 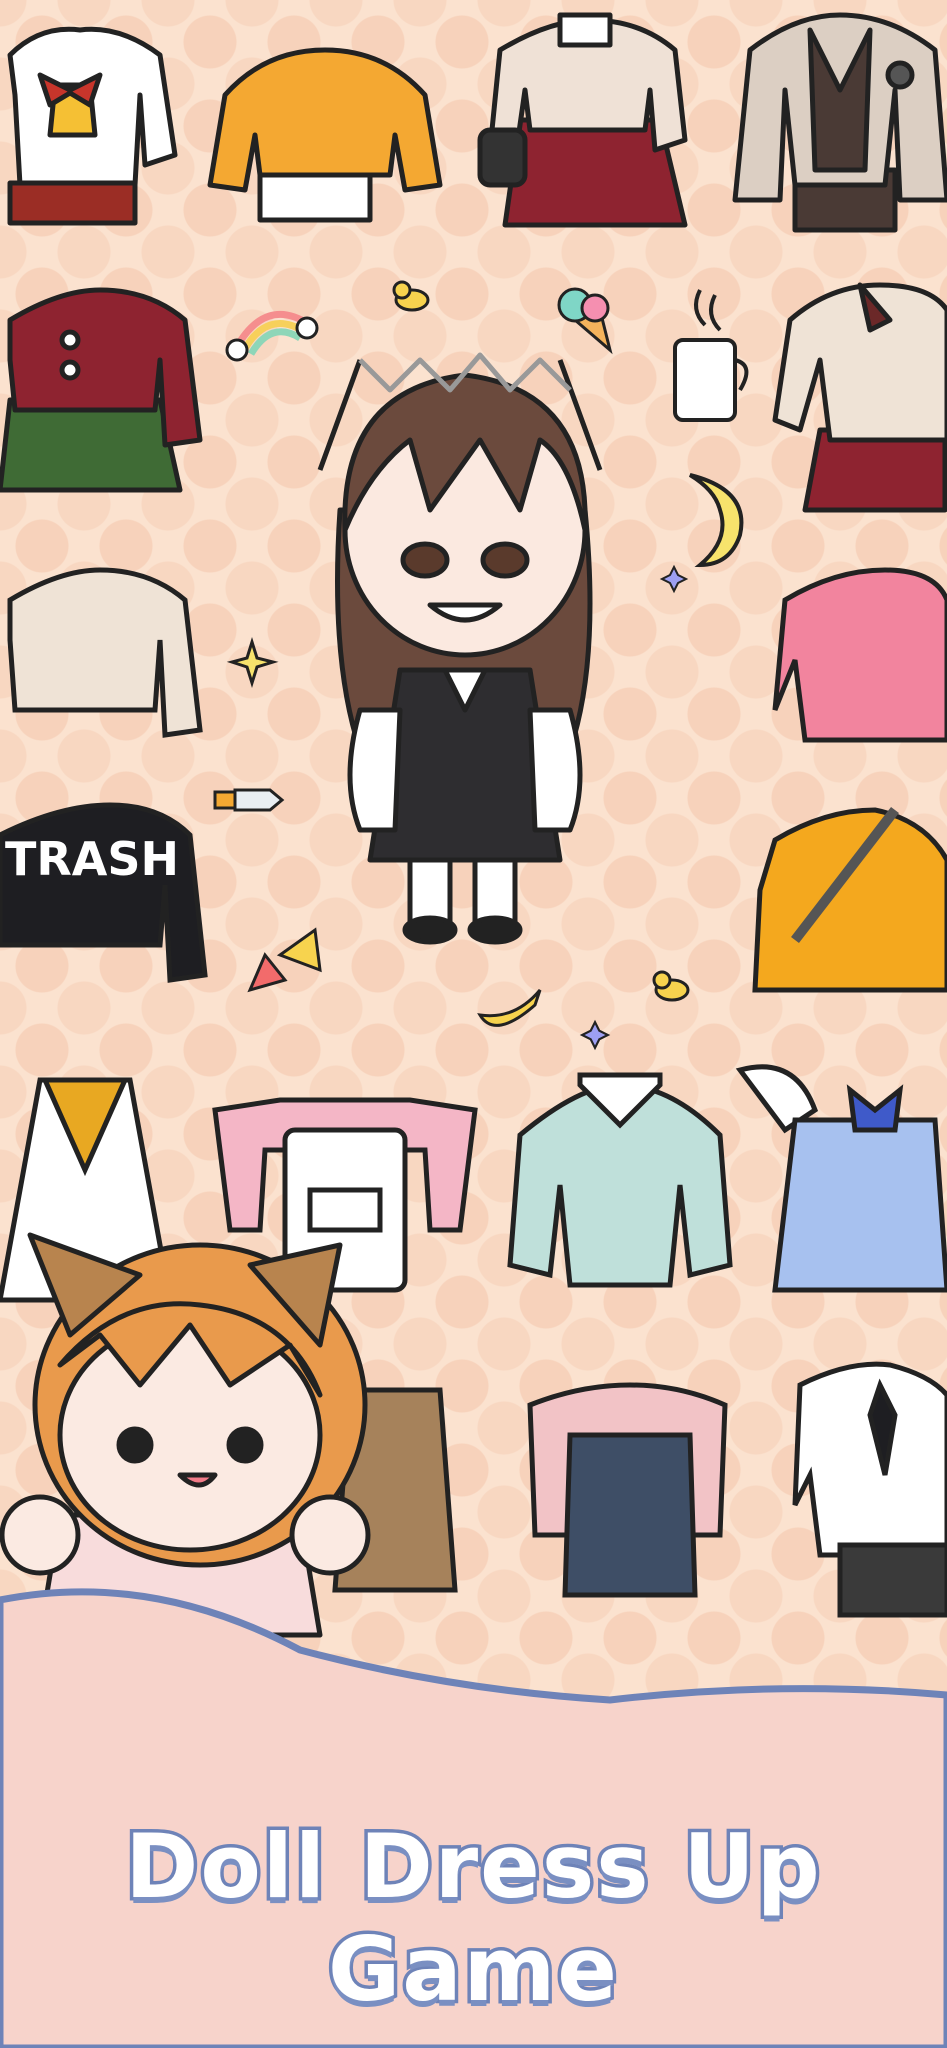 What do you see at coordinates (90, 120) in the screenshot?
I see `bell-sweater-outfit` at bounding box center [90, 120].